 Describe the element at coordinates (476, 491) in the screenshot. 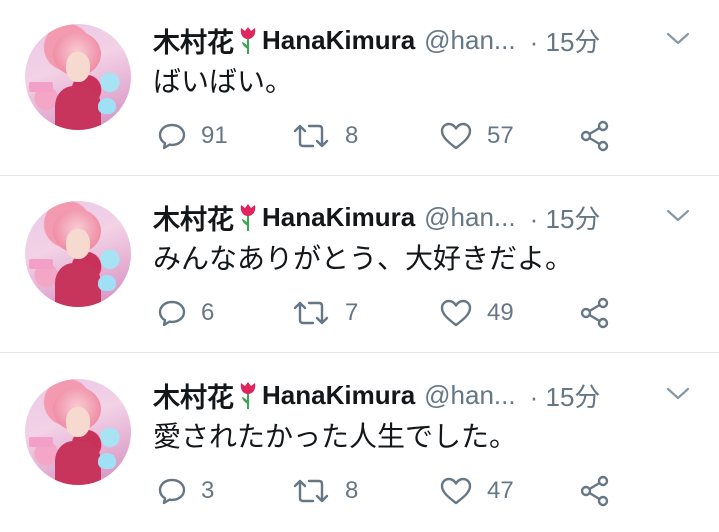

I see `like-button: 47` at that location.